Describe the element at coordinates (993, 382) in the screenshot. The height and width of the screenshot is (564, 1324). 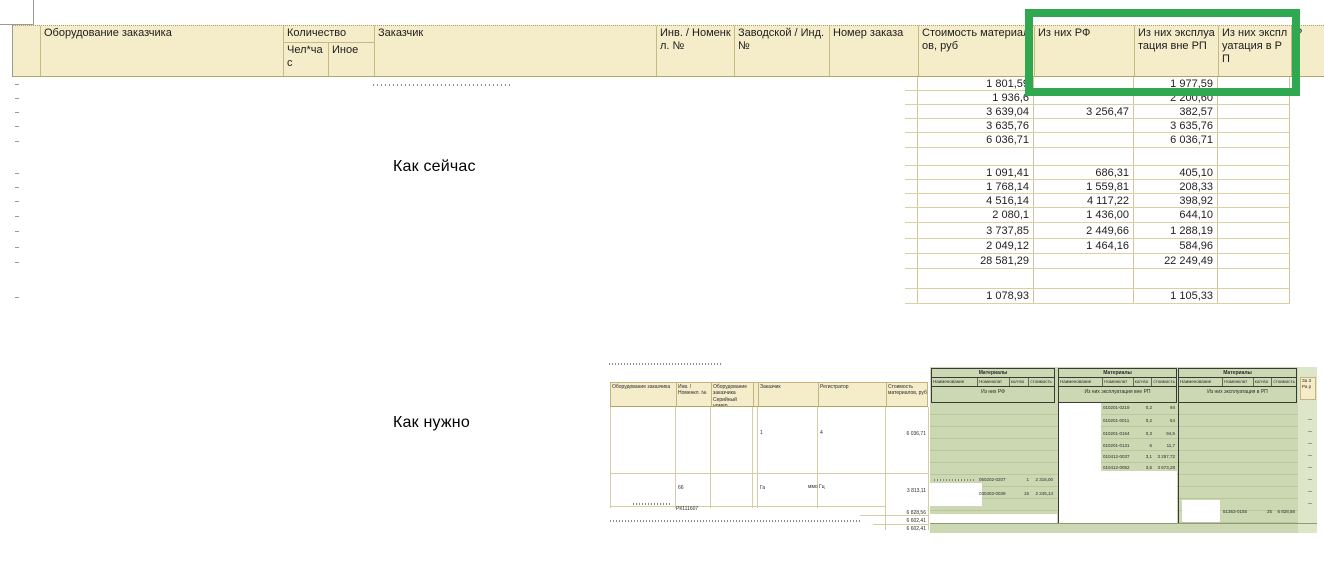
I see `materials-column-header: Номенклат` at that location.